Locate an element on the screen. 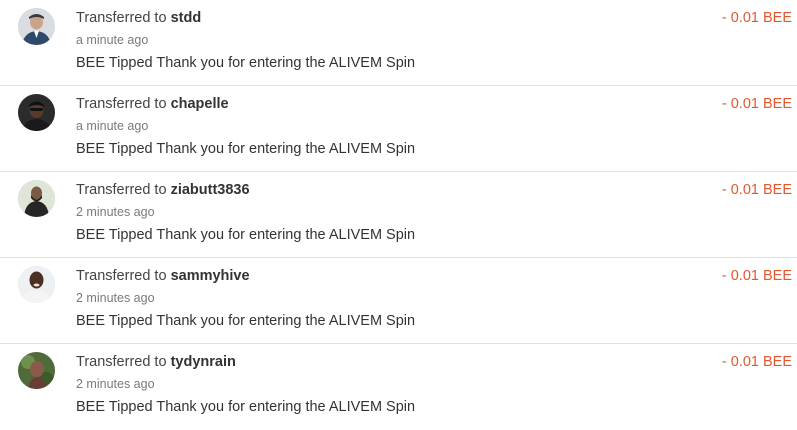 The image size is (797, 430). transfer-title: Transferred to stdd is located at coordinates (138, 18).